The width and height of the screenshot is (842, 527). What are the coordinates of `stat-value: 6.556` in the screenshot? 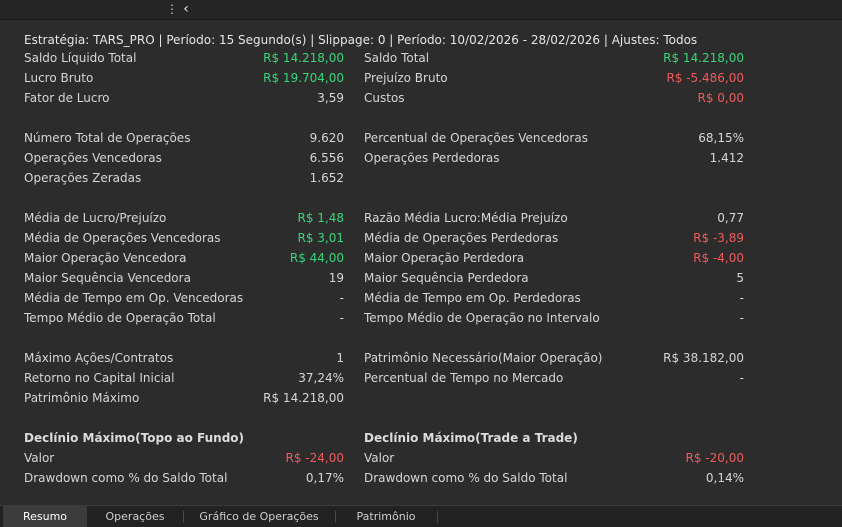 It's located at (326, 158).